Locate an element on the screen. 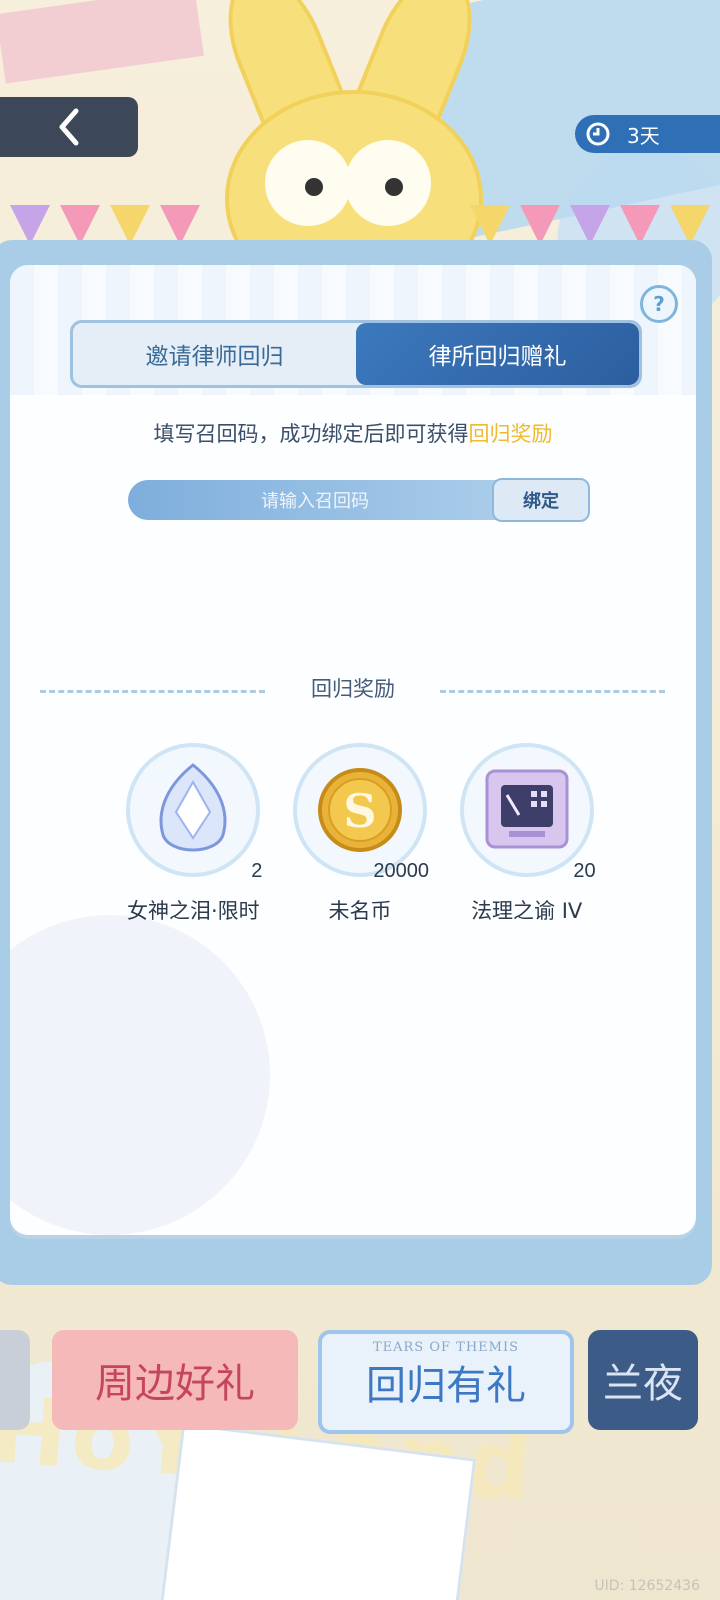  crystal-tear-icon is located at coordinates (193, 807).